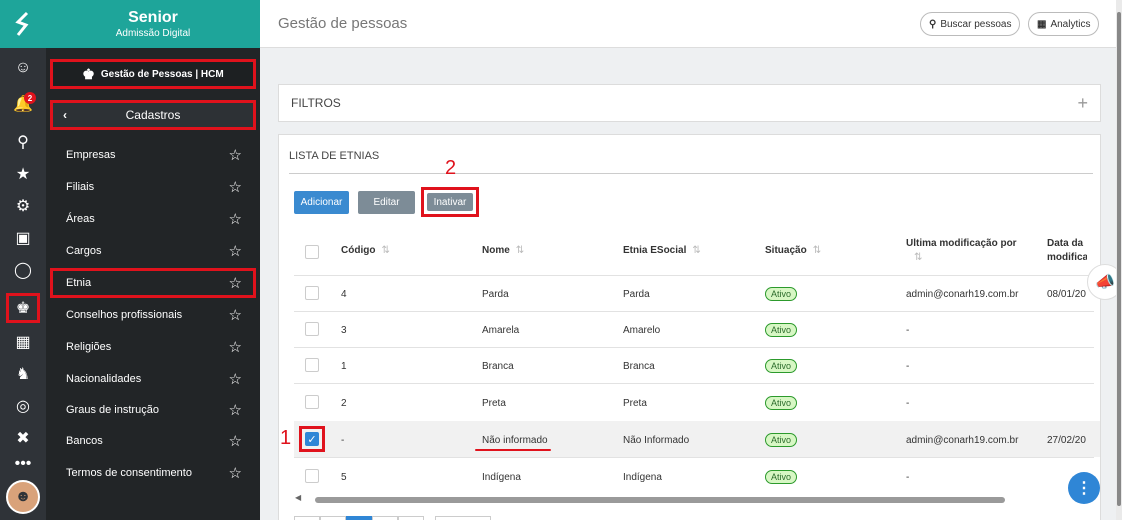 The height and width of the screenshot is (520, 1122). What do you see at coordinates (80, 219) in the screenshot?
I see `menu-item-label: Áreas` at bounding box center [80, 219].